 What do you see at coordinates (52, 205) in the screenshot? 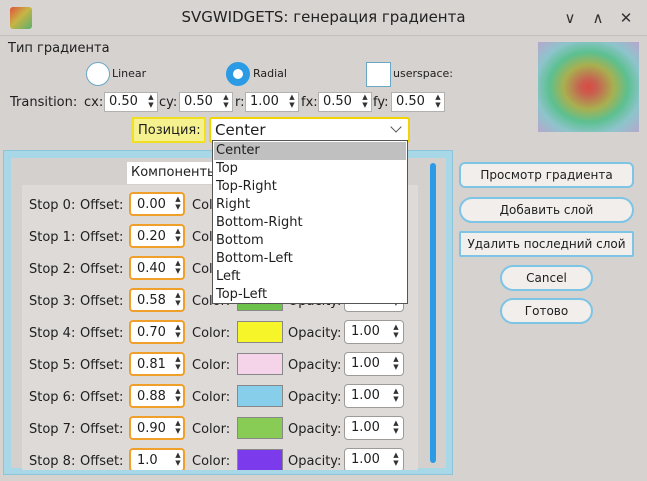
I see `stop-name-label: Stop 0:` at bounding box center [52, 205].